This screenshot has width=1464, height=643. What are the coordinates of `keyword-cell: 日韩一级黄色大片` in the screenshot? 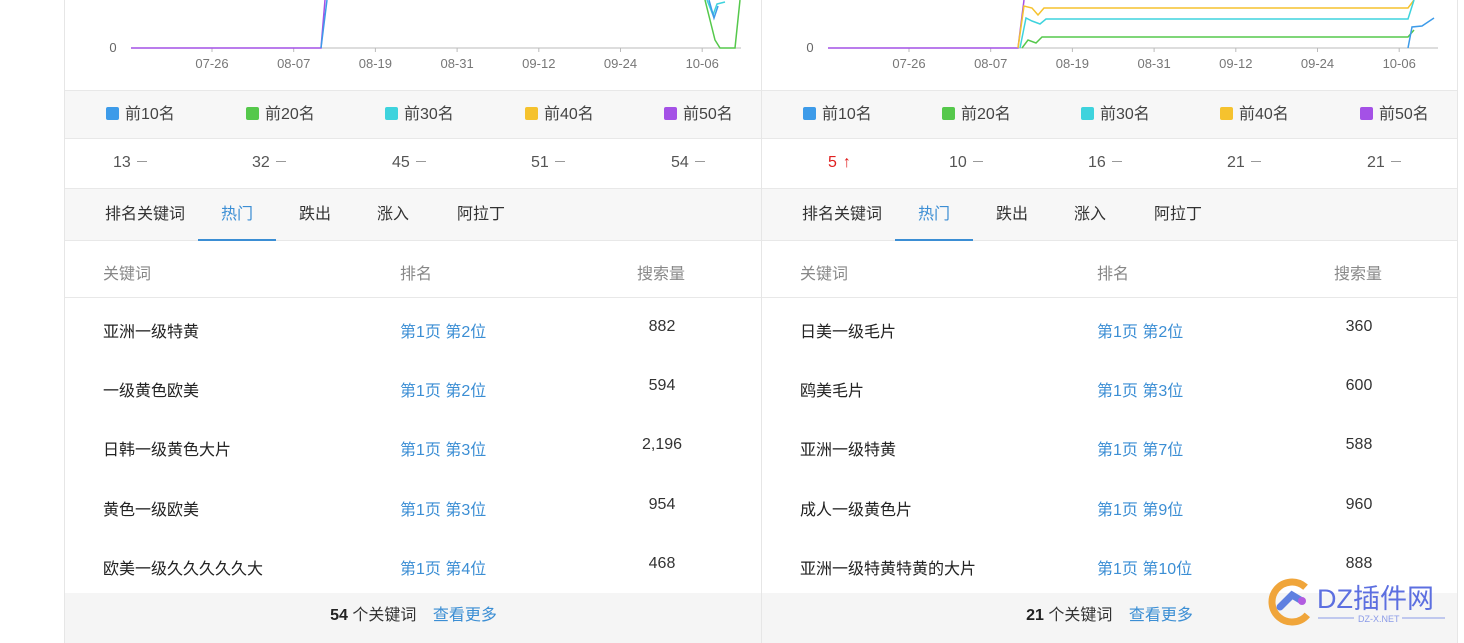 It's located at (167, 450).